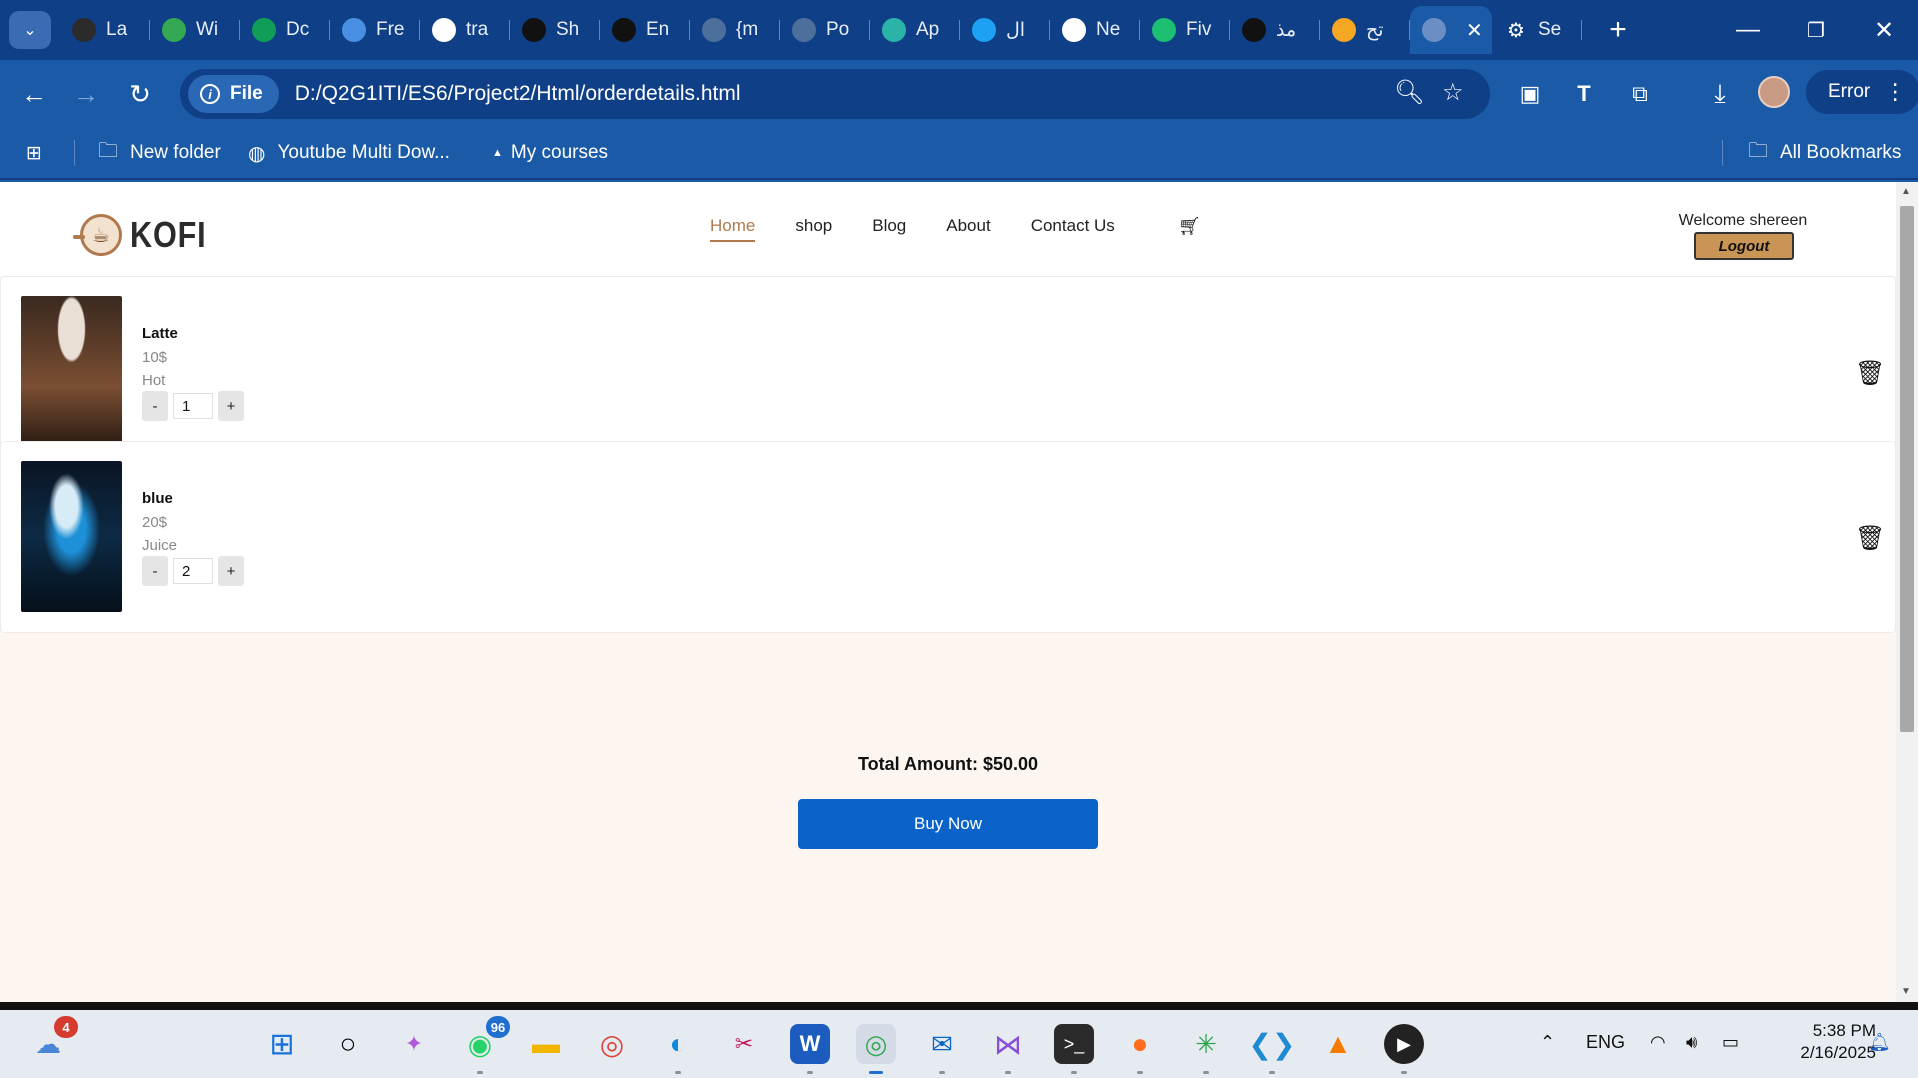 Image resolution: width=1918 pixels, height=1078 pixels. I want to click on scroll-up-icon: ▲, so click(1906, 191).